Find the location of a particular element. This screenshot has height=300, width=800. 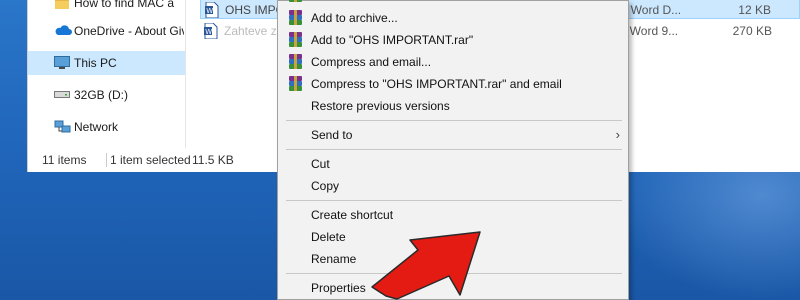

status-divider is located at coordinates (106, 160).